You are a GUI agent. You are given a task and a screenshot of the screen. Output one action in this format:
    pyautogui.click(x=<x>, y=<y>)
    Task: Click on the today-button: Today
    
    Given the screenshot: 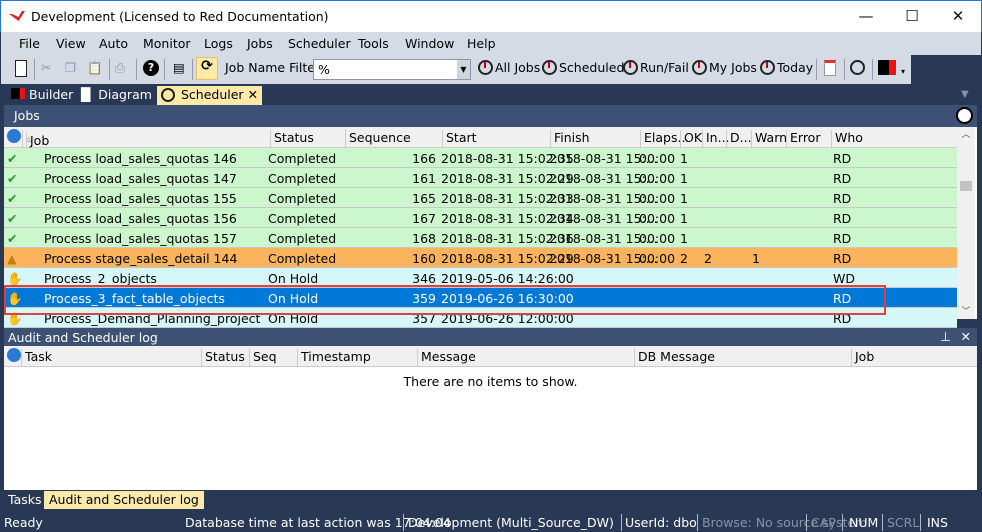 What is the action you would take?
    pyautogui.click(x=786, y=67)
    